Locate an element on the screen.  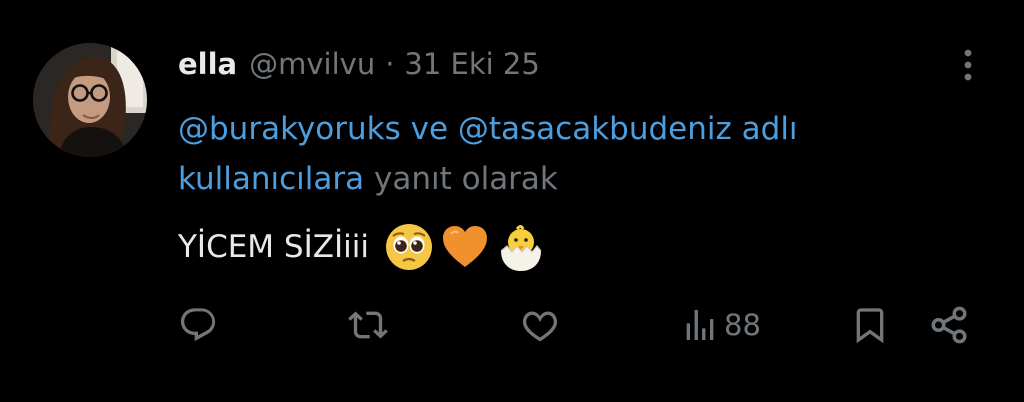
tweet-text-row: YİCEM SİZİiii is located at coordinates (362, 247).